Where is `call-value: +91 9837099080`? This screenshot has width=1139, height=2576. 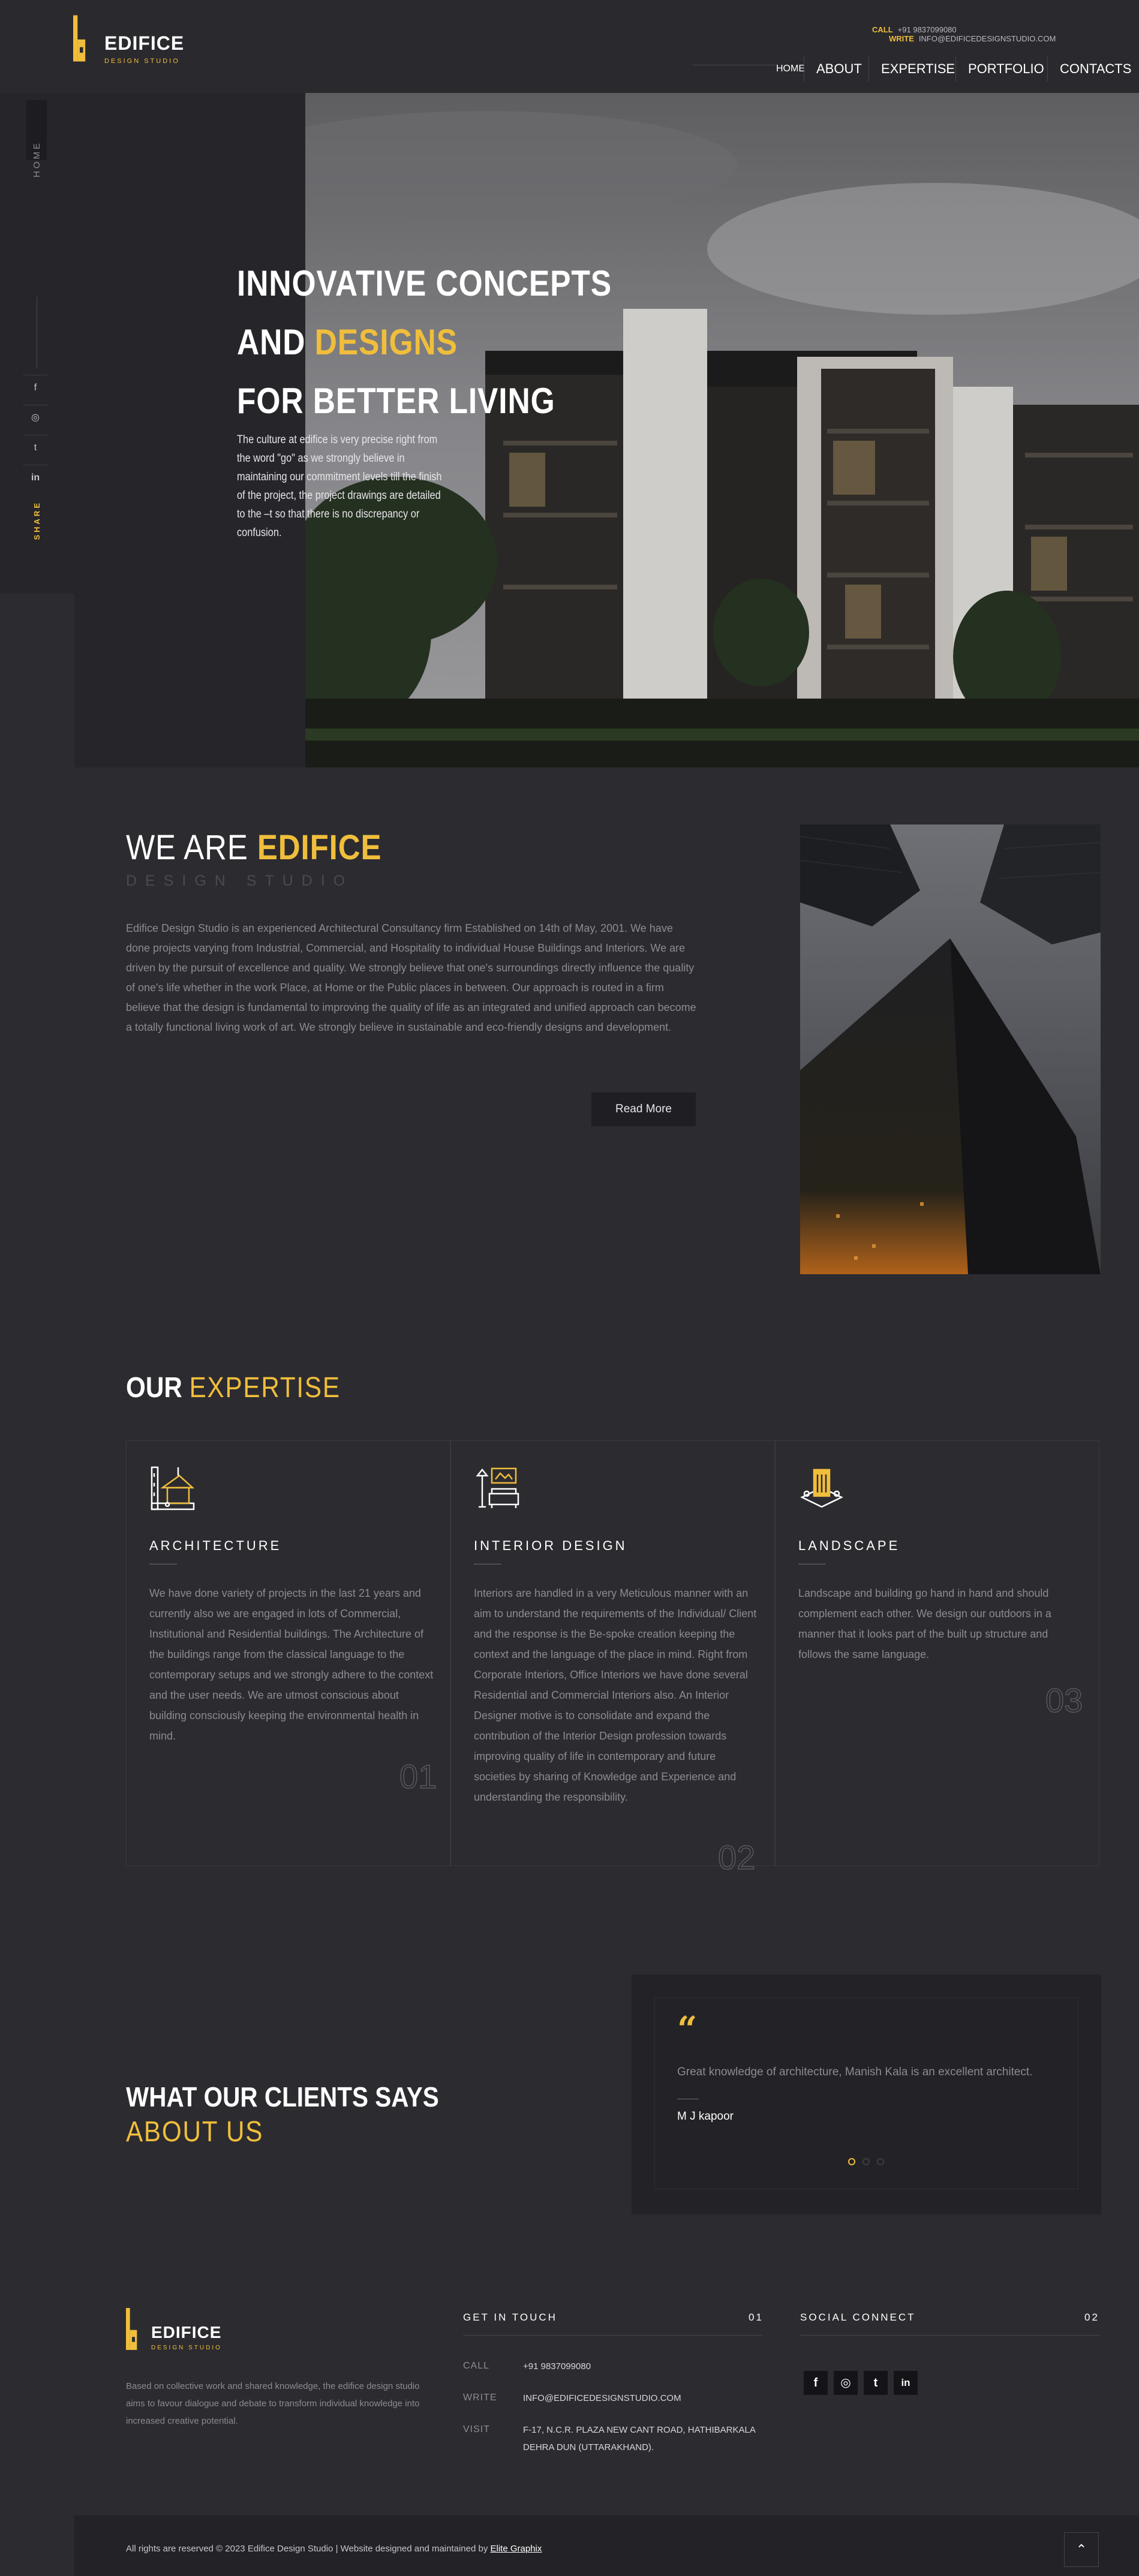
call-value: +91 9837099080 is located at coordinates (927, 29).